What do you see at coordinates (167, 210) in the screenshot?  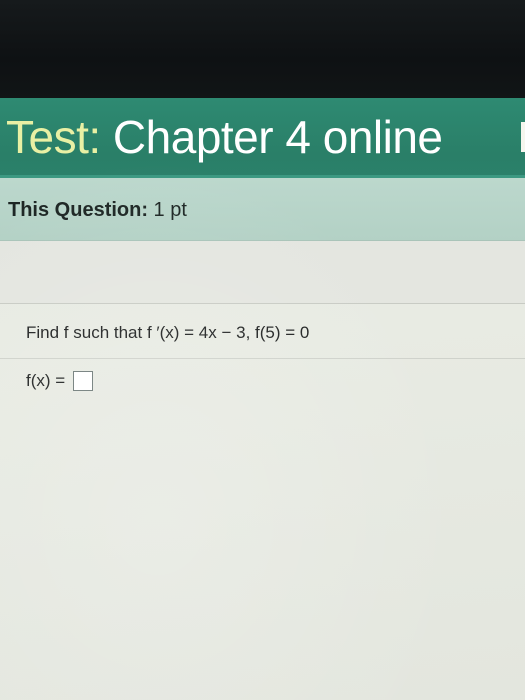 I see `question-points-value: 1 pt` at bounding box center [167, 210].